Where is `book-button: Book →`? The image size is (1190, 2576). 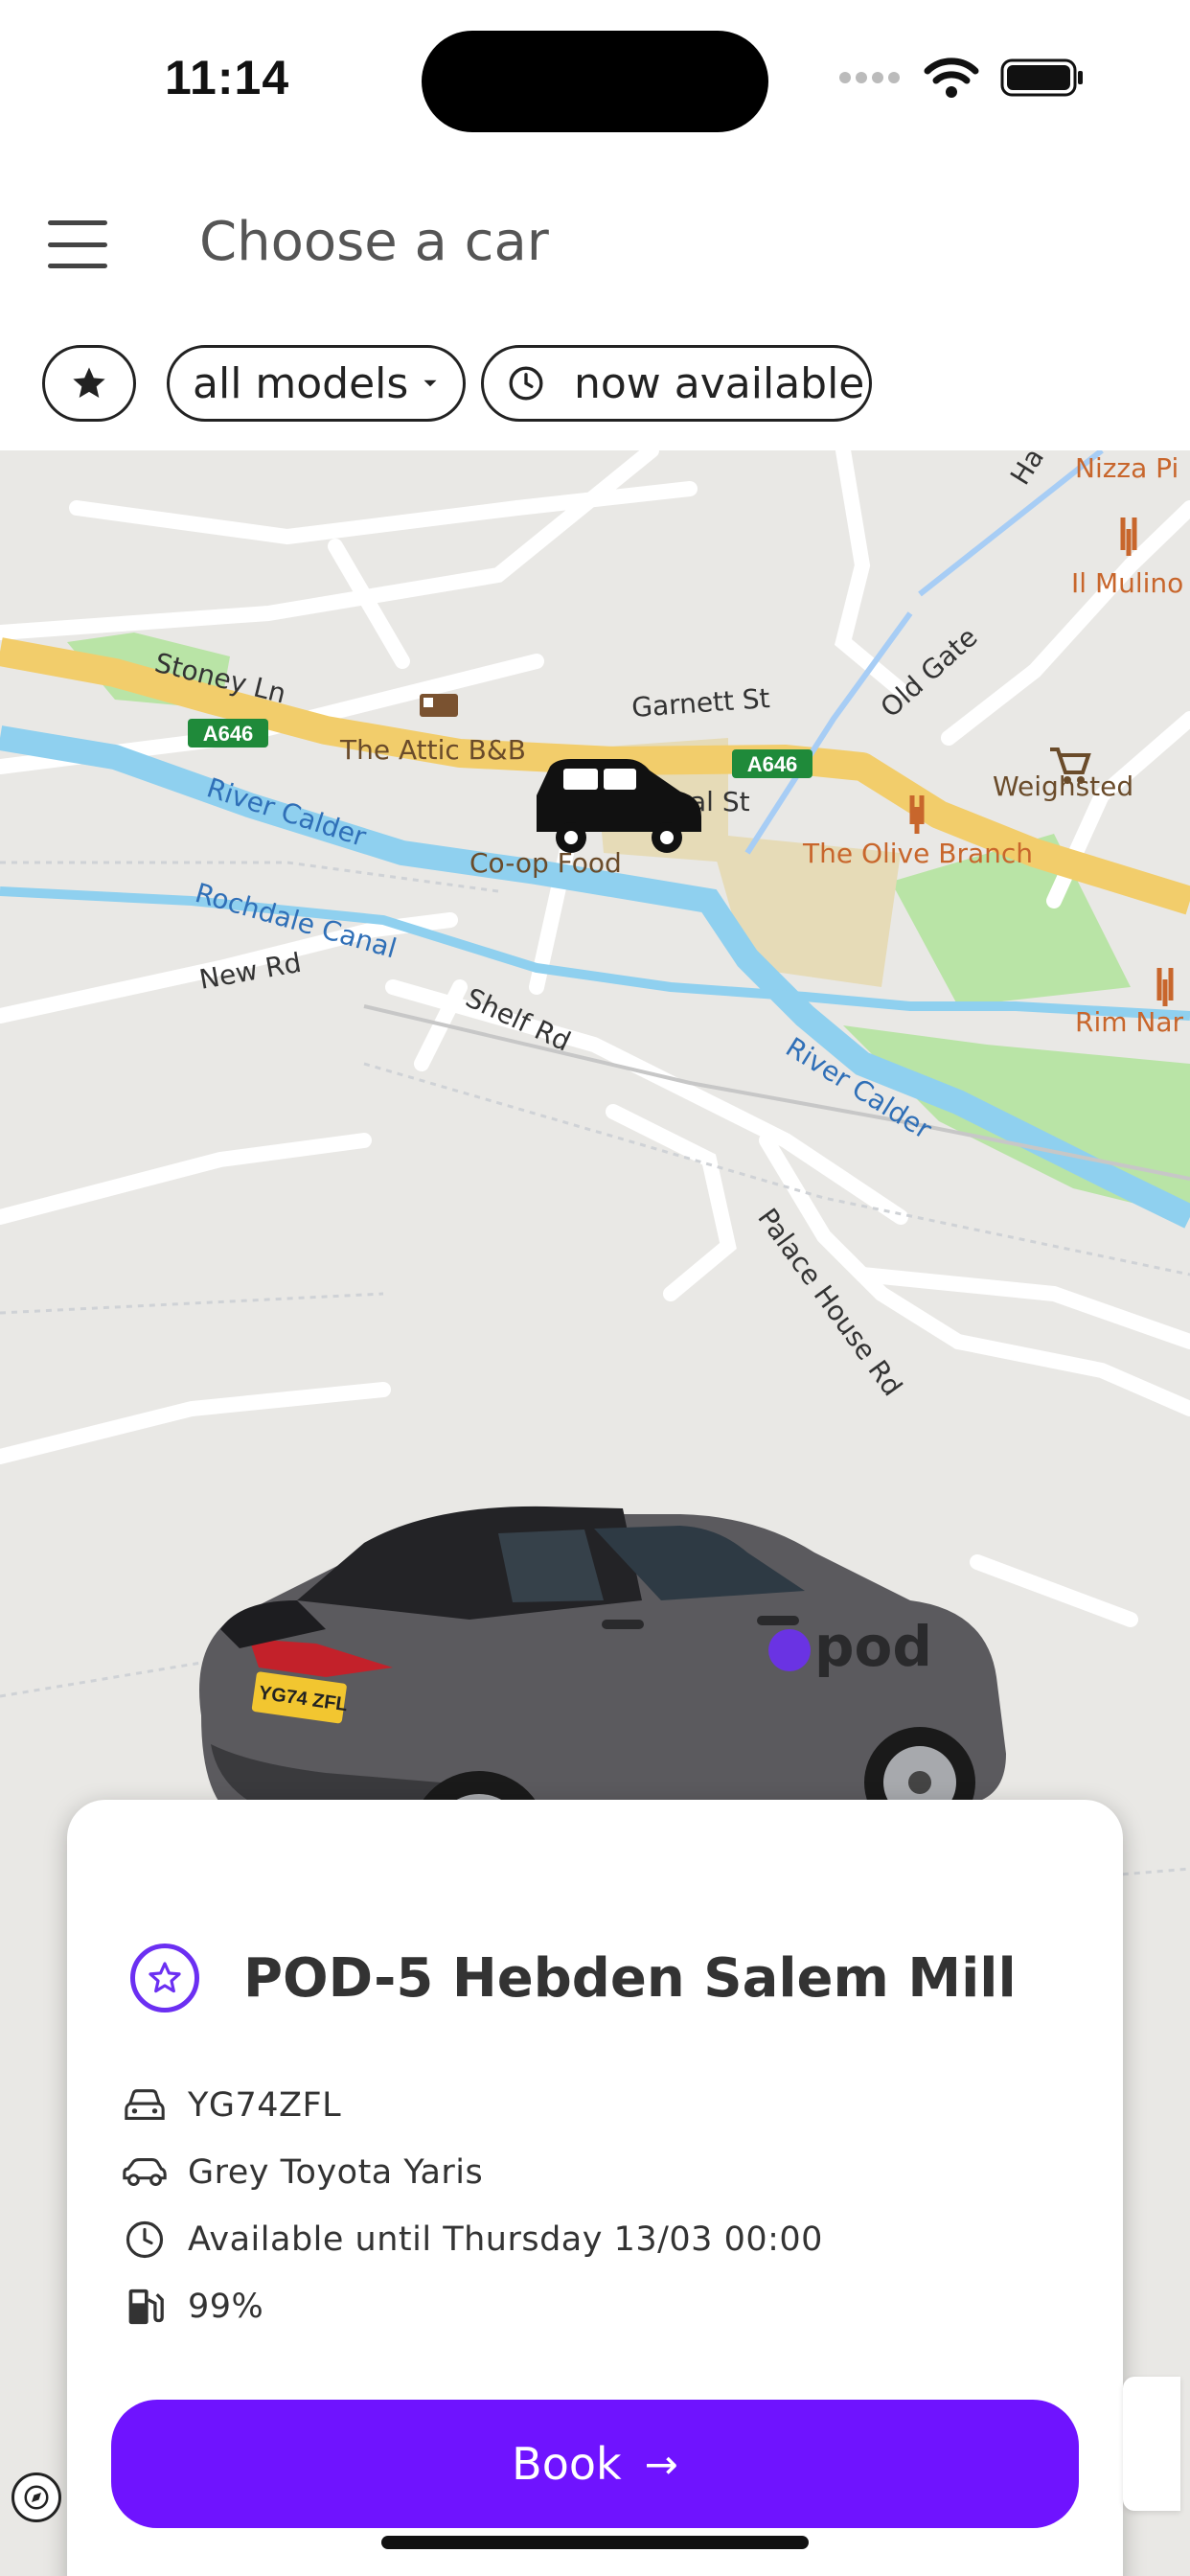
book-button: Book → is located at coordinates (595, 2464).